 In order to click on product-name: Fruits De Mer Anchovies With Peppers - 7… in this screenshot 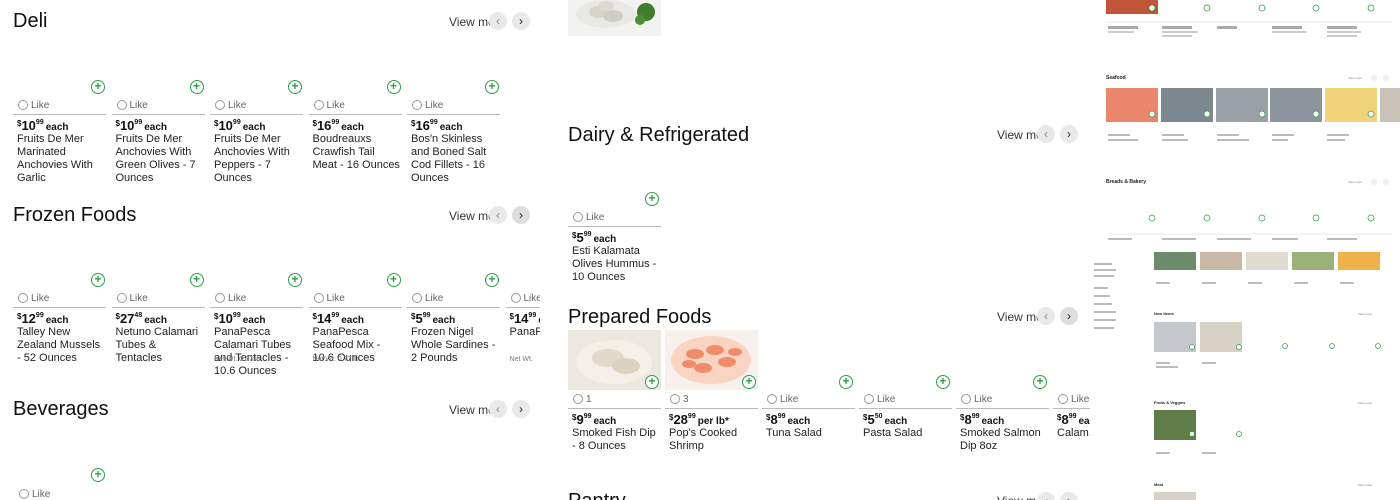, I will do `click(258, 159)`.